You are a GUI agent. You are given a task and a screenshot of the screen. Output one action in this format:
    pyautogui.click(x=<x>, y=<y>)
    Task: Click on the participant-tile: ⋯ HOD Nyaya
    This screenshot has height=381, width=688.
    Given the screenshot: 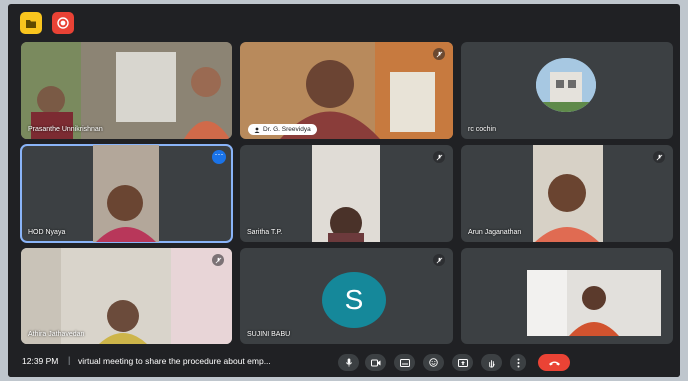 What is the action you would take?
    pyautogui.click(x=126, y=193)
    